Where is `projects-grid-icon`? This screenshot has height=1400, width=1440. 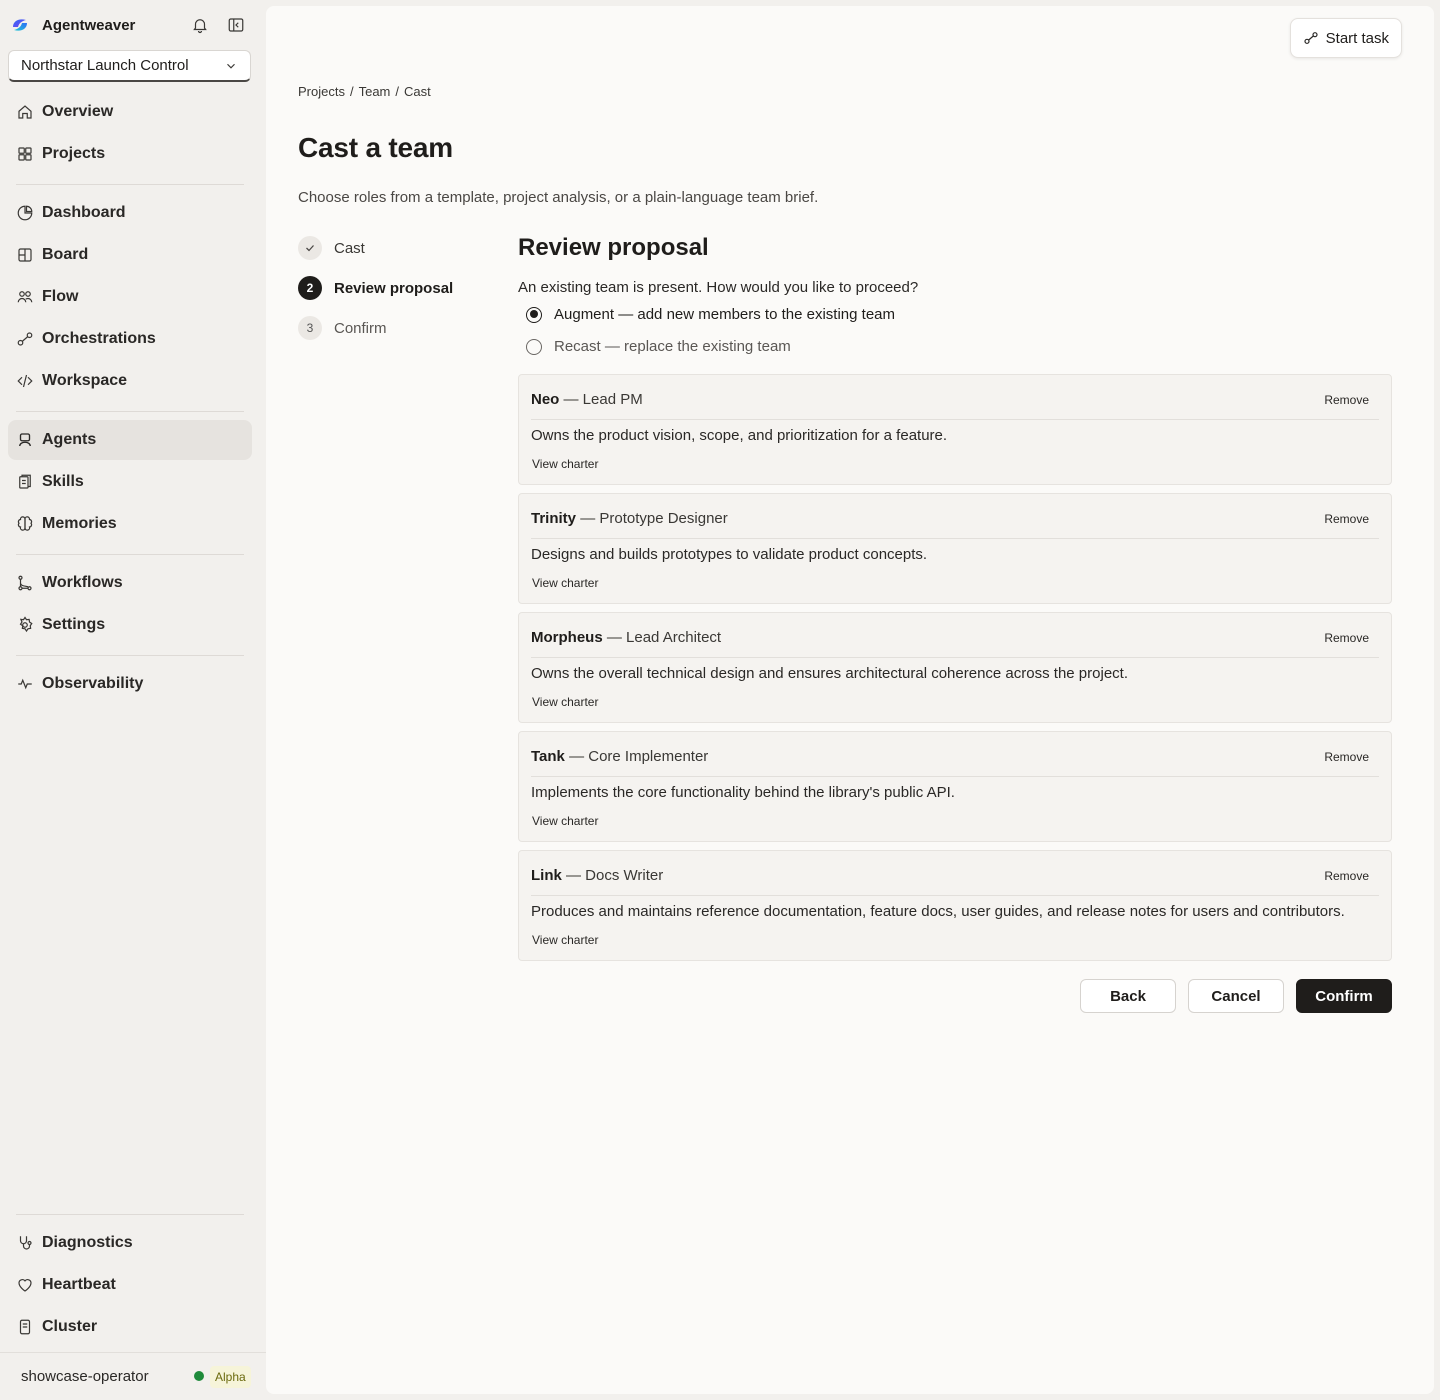
projects-grid-icon is located at coordinates (25, 154).